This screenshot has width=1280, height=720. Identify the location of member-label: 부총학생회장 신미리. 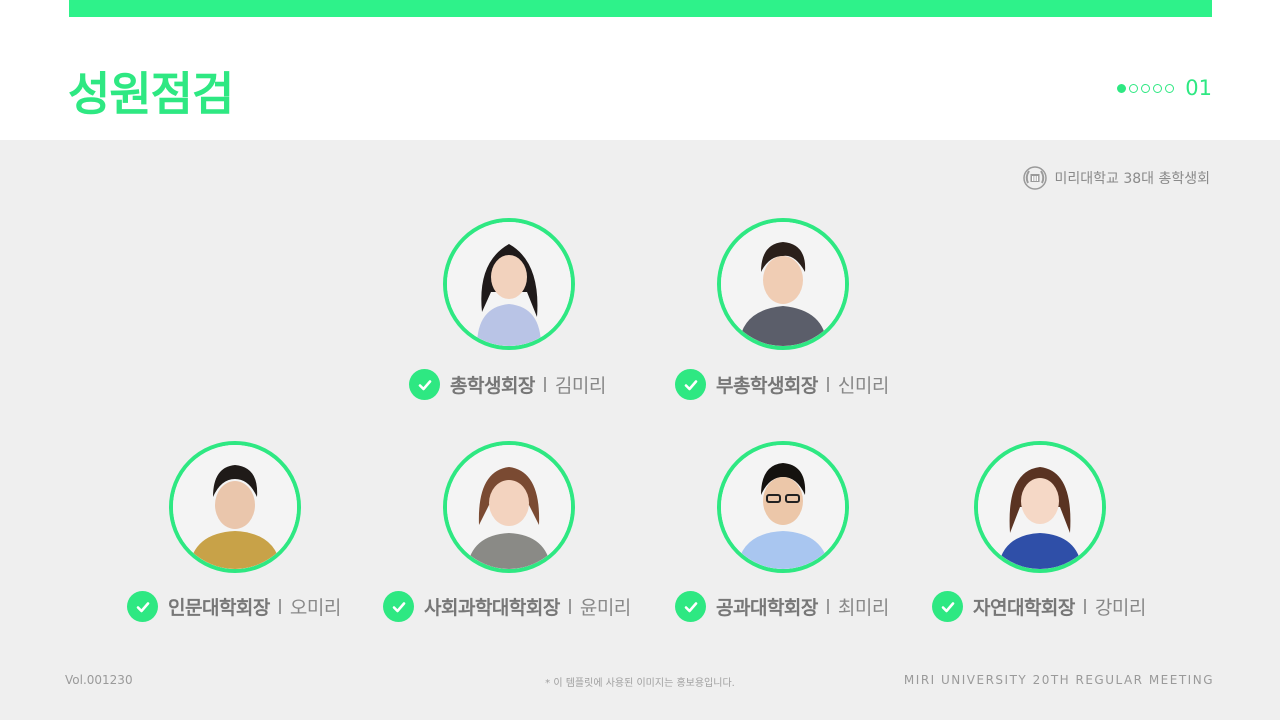
(782, 384).